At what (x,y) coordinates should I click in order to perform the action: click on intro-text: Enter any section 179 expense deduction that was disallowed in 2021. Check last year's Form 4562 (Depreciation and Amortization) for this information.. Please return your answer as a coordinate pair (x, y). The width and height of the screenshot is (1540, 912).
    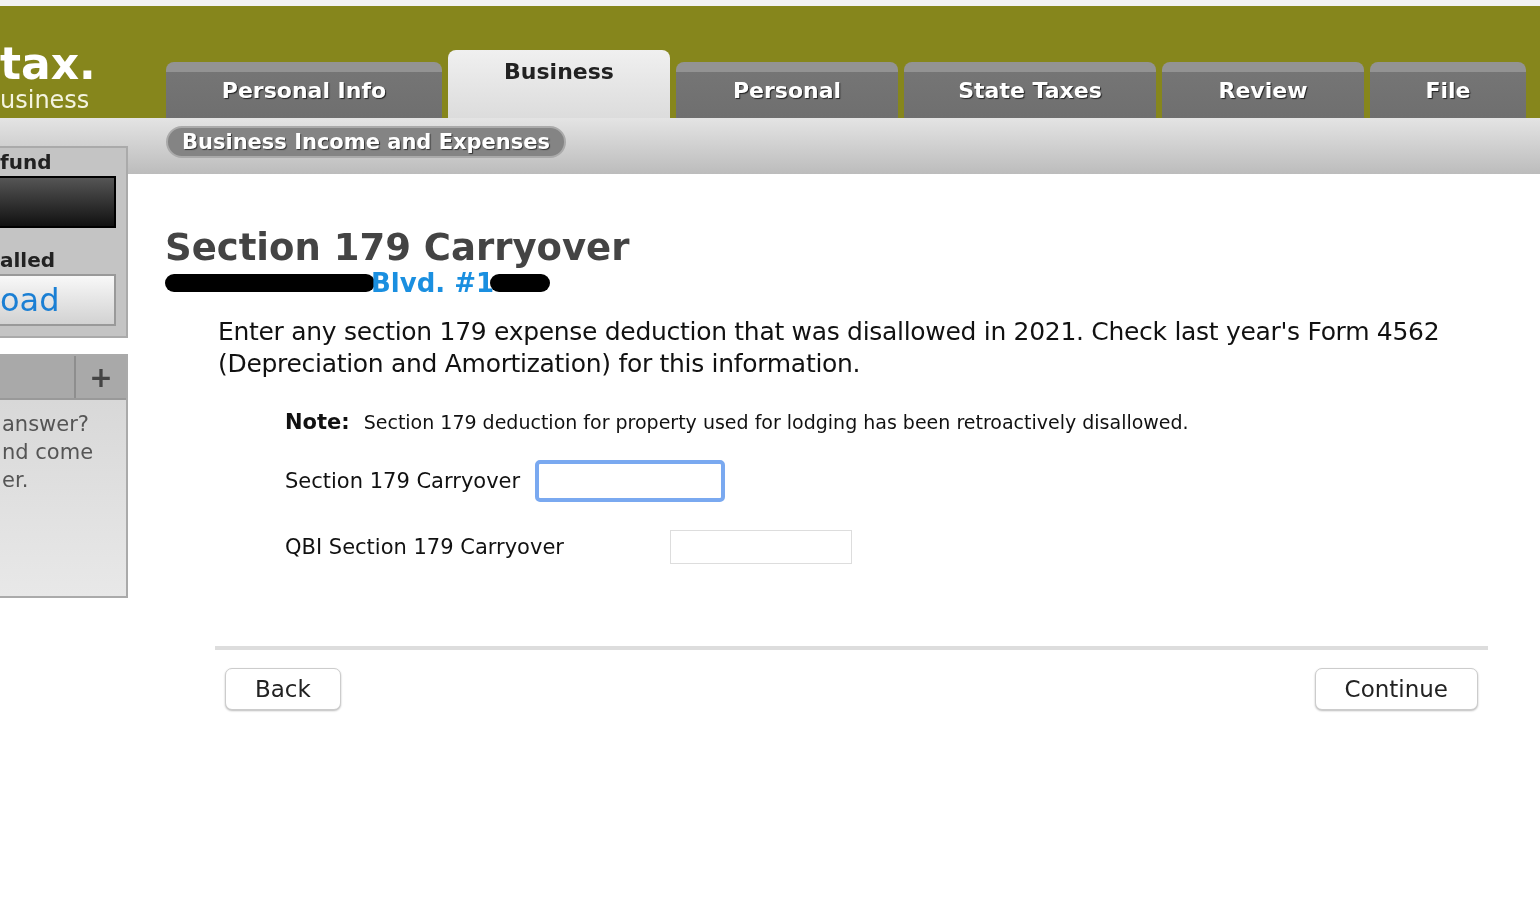
    Looking at the image, I should click on (829, 348).